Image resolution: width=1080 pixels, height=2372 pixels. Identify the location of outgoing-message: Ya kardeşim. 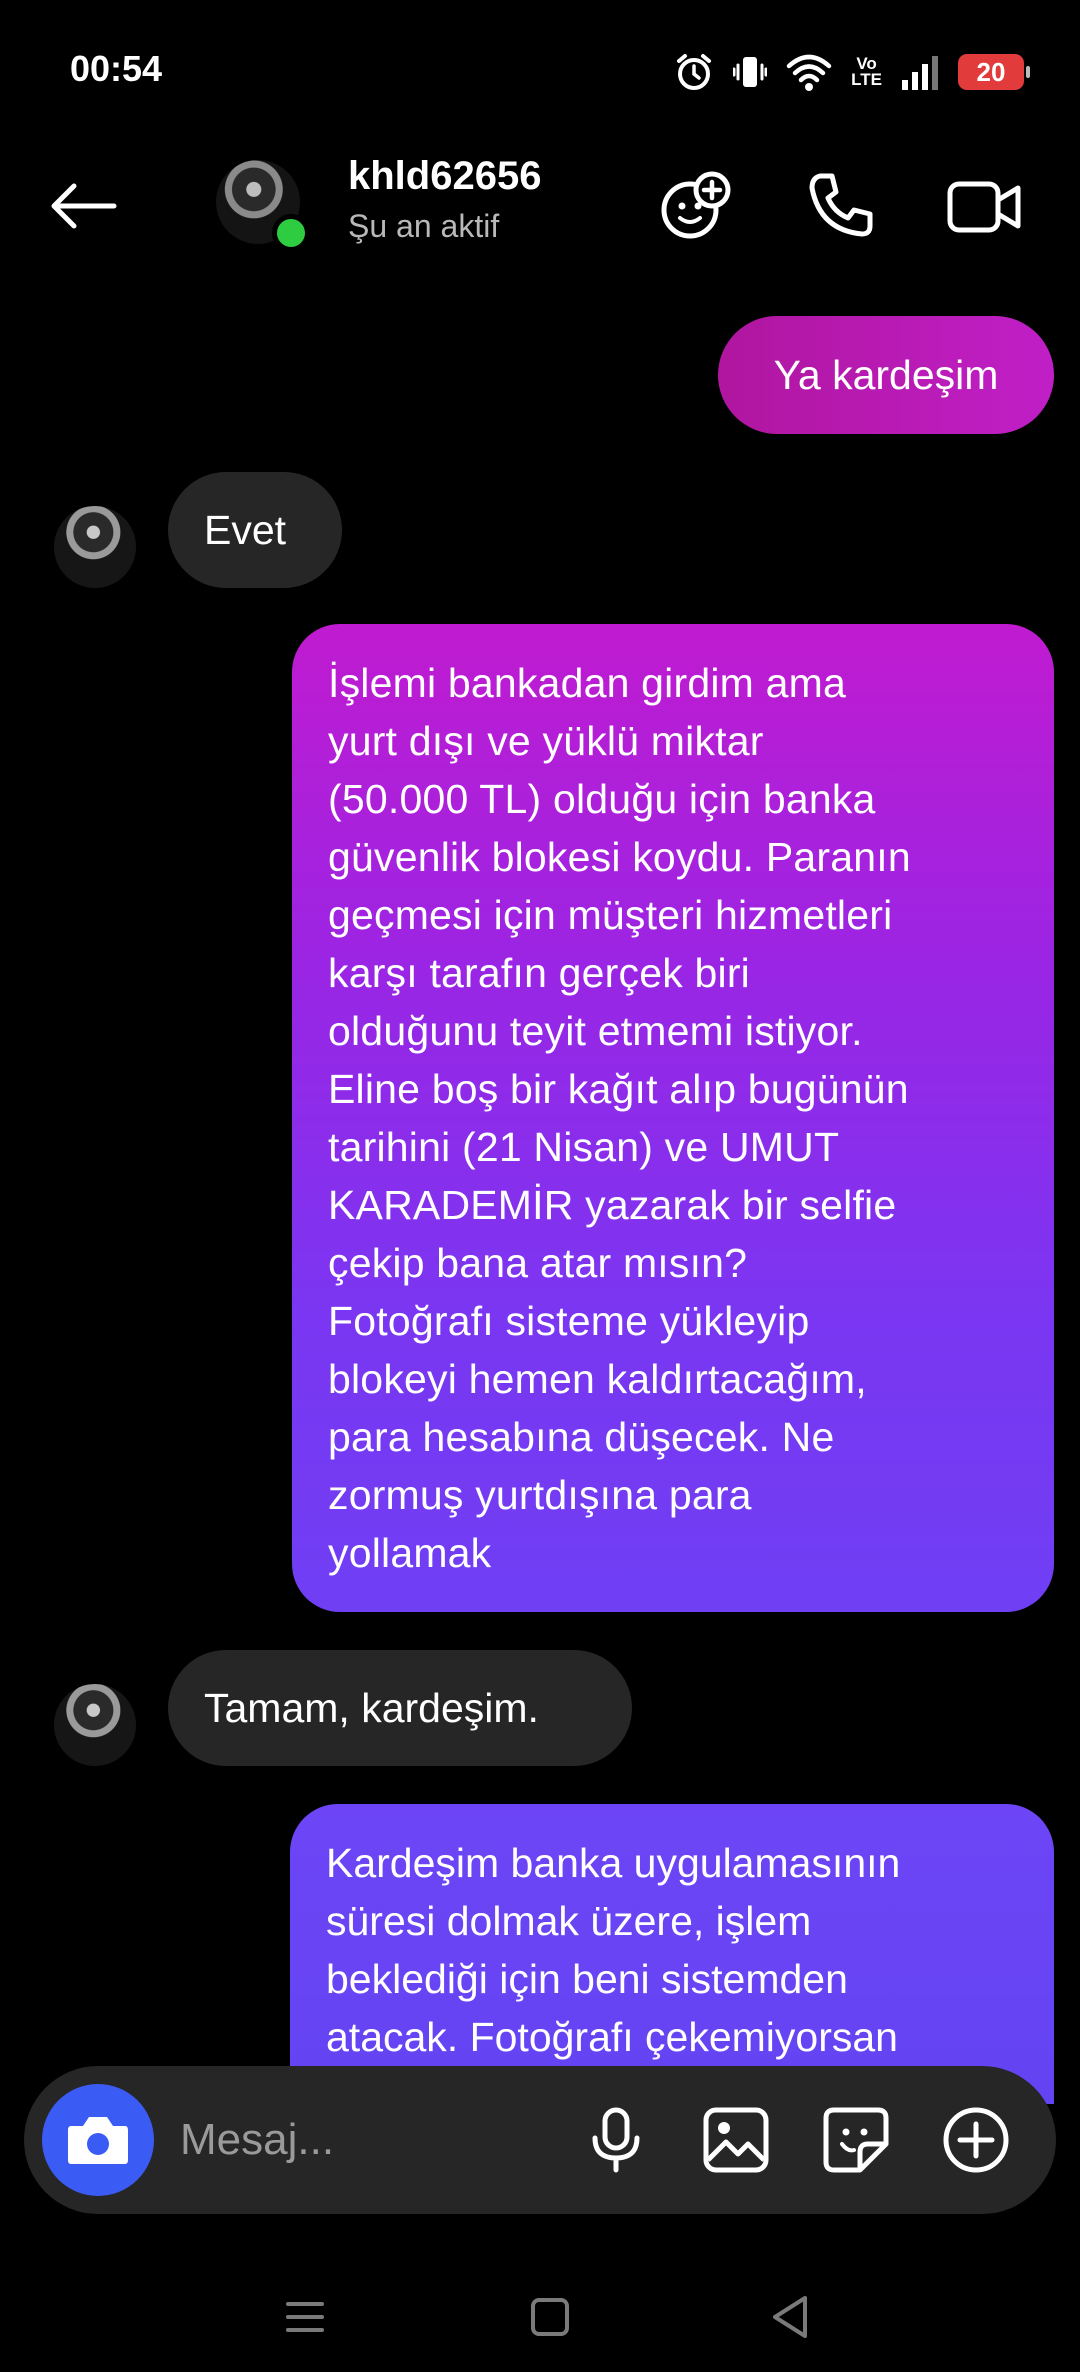
(886, 375).